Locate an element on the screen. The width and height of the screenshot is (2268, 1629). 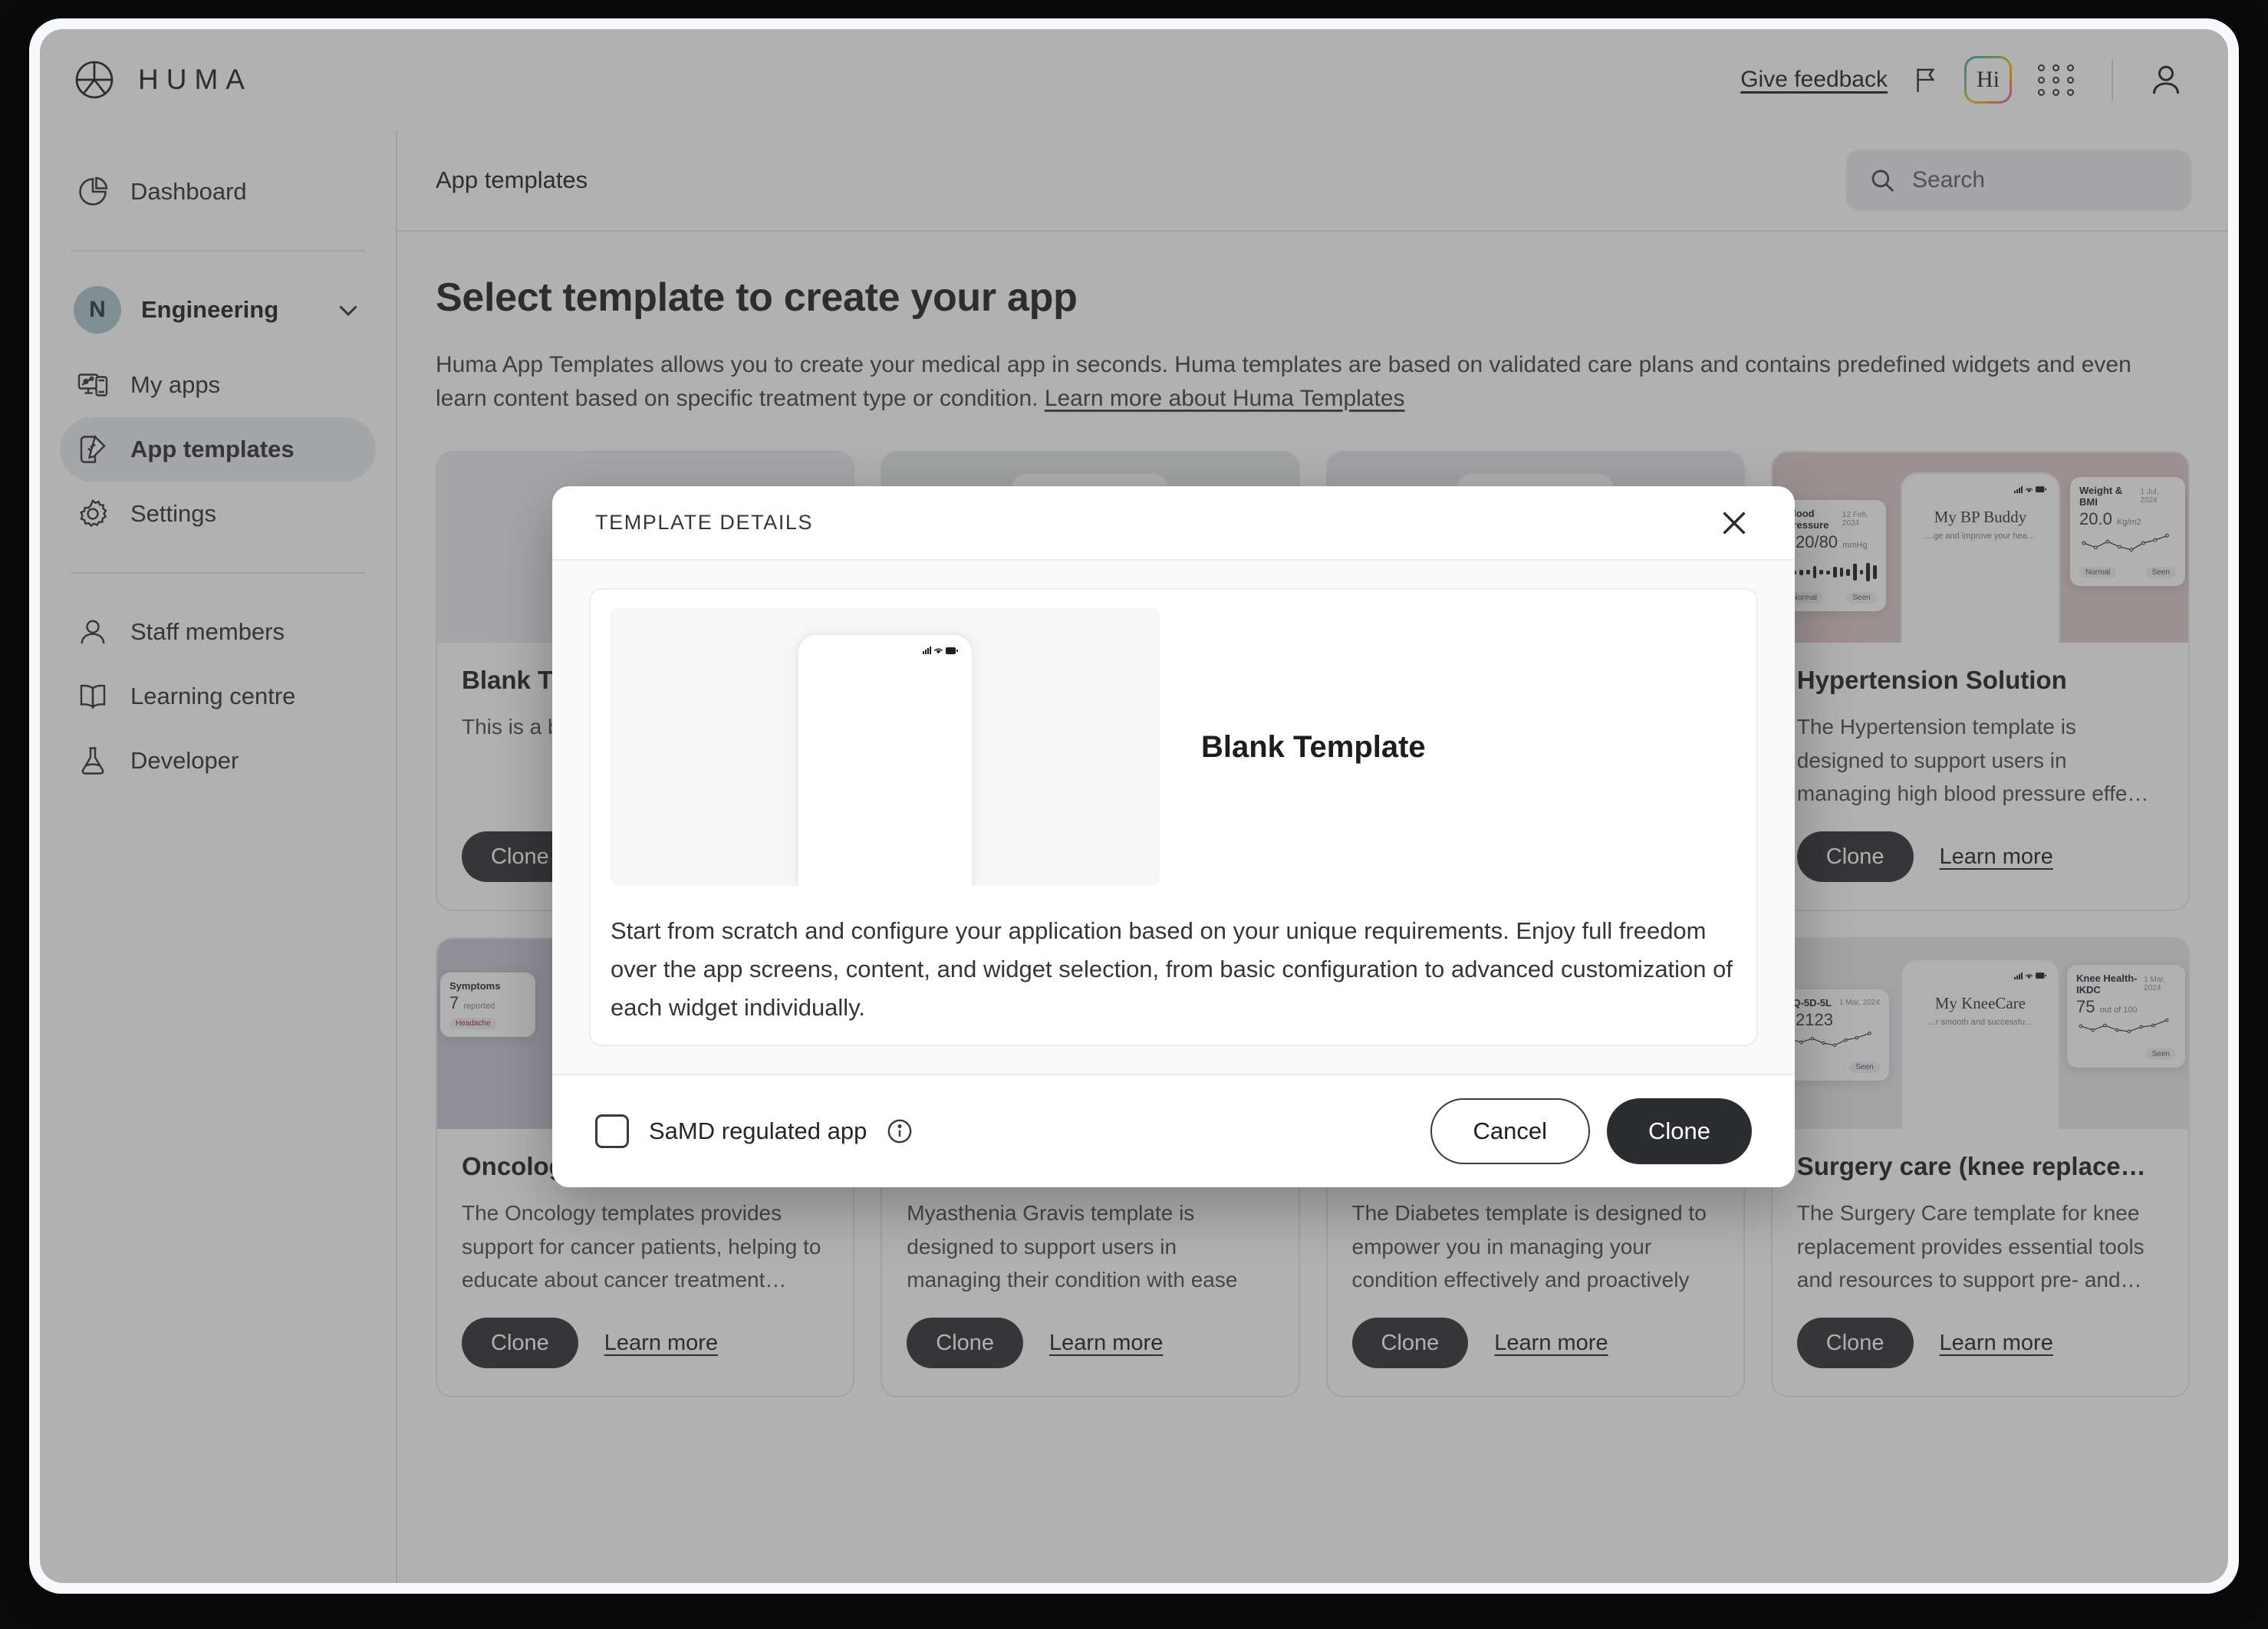
widget-unit: Kg/m2 is located at coordinates (2128, 523).